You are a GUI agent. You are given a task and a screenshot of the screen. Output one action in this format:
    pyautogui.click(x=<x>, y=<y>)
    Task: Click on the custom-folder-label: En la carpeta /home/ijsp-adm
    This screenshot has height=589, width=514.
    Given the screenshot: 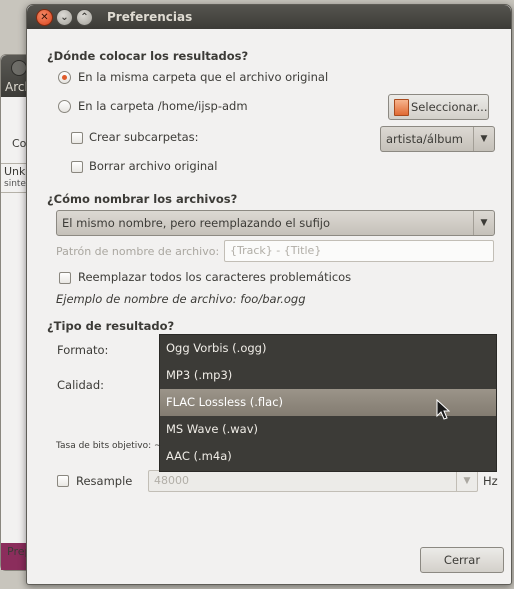 What is the action you would take?
    pyautogui.click(x=163, y=106)
    